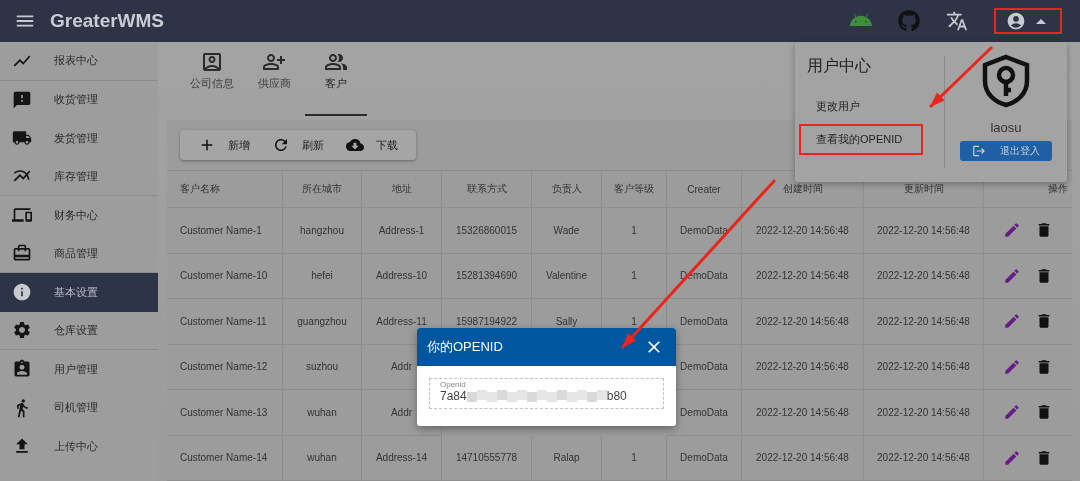  Describe the element at coordinates (224, 276) in the screenshot. I see `table-cell: Customer Name-10` at that location.